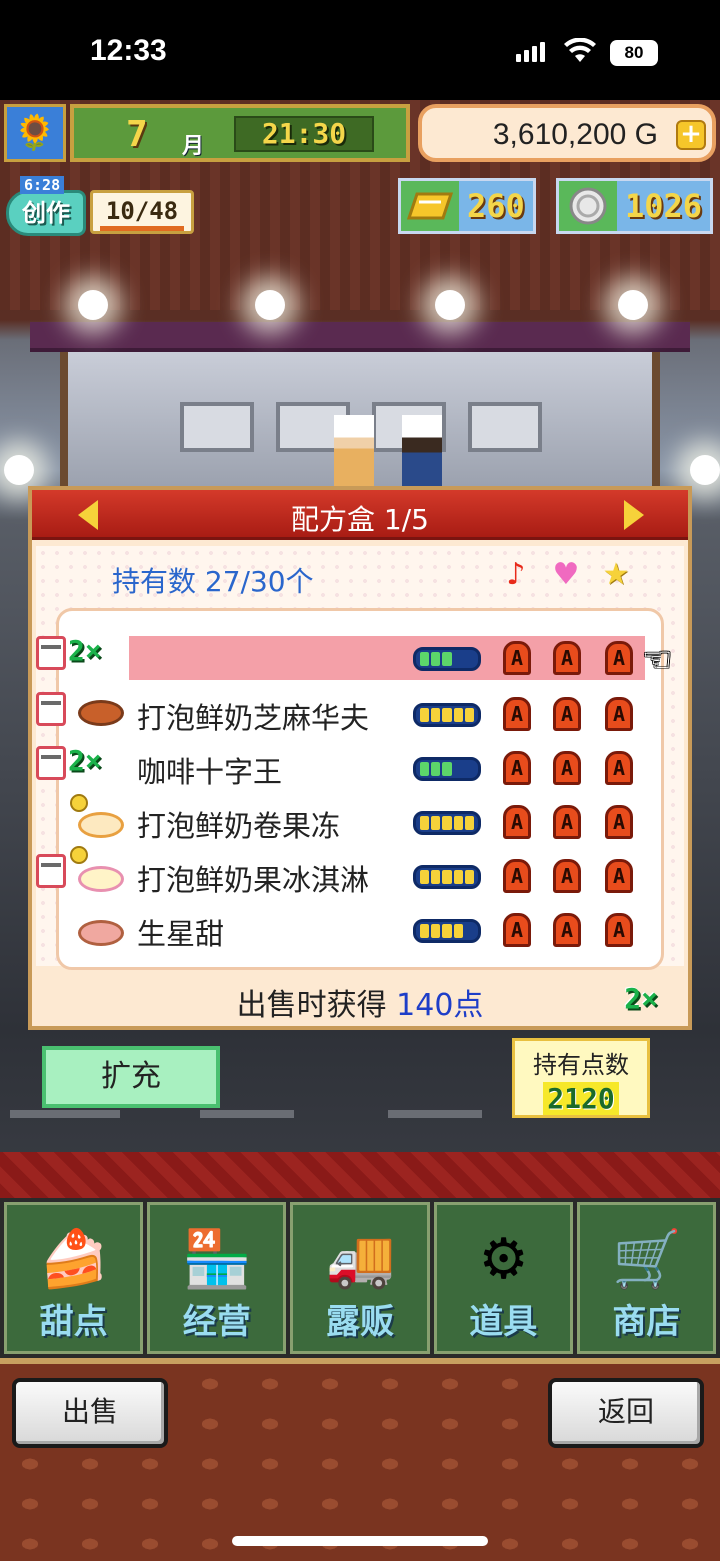  What do you see at coordinates (626, 1413) in the screenshot?
I see `back-button: 返回` at bounding box center [626, 1413].